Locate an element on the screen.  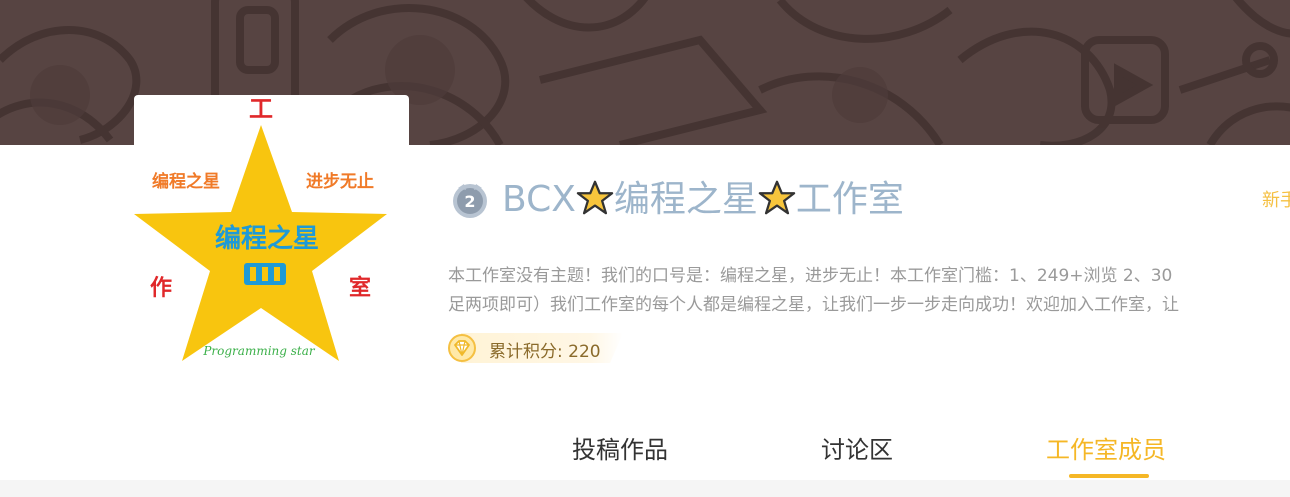
level-number: 2 is located at coordinates (469, 201).